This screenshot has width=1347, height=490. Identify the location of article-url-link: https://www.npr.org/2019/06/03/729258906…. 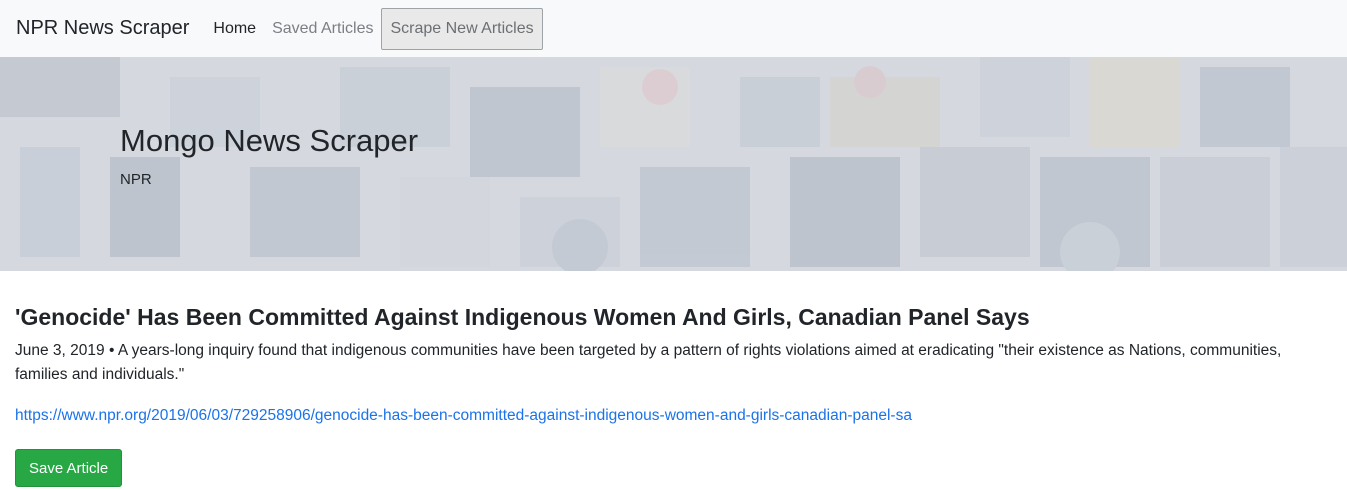
(675, 416).